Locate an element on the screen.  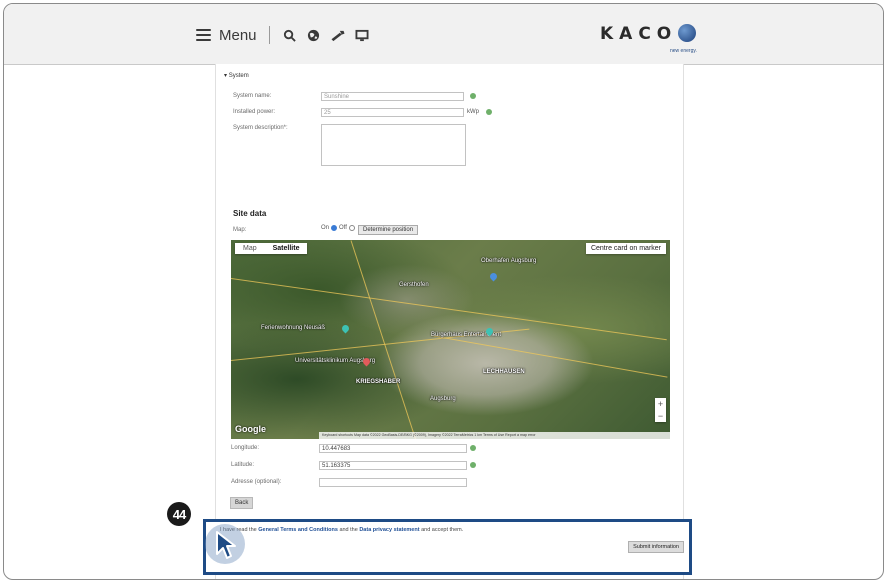
terms-middle: and the is located at coordinates (348, 530).